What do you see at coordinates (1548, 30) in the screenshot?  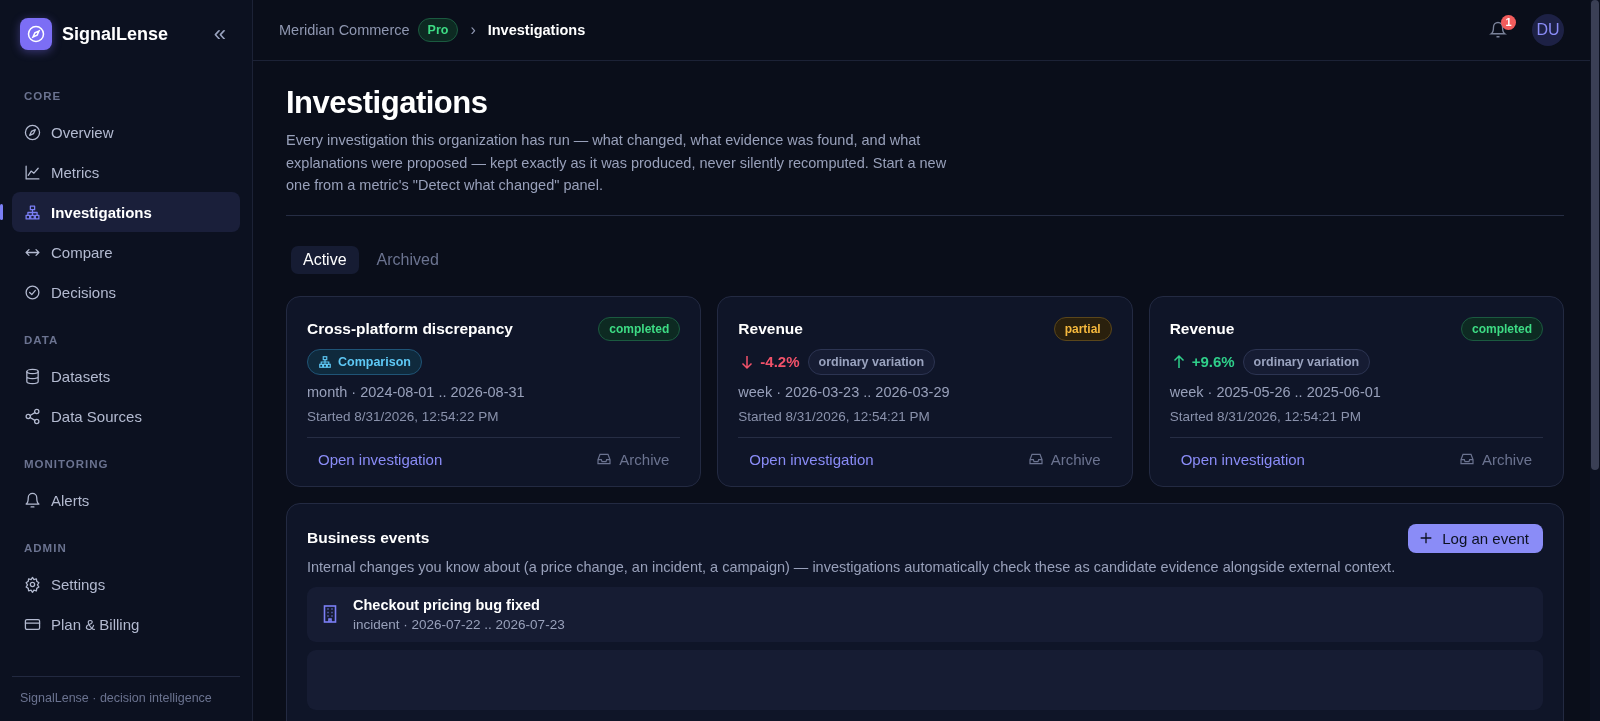 I see `avatar: DU` at bounding box center [1548, 30].